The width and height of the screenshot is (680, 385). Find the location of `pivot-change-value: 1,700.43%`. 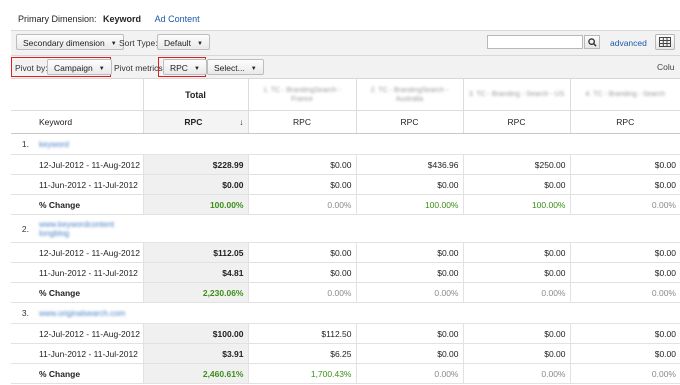

pivot-change-value: 1,700.43% is located at coordinates (302, 373).